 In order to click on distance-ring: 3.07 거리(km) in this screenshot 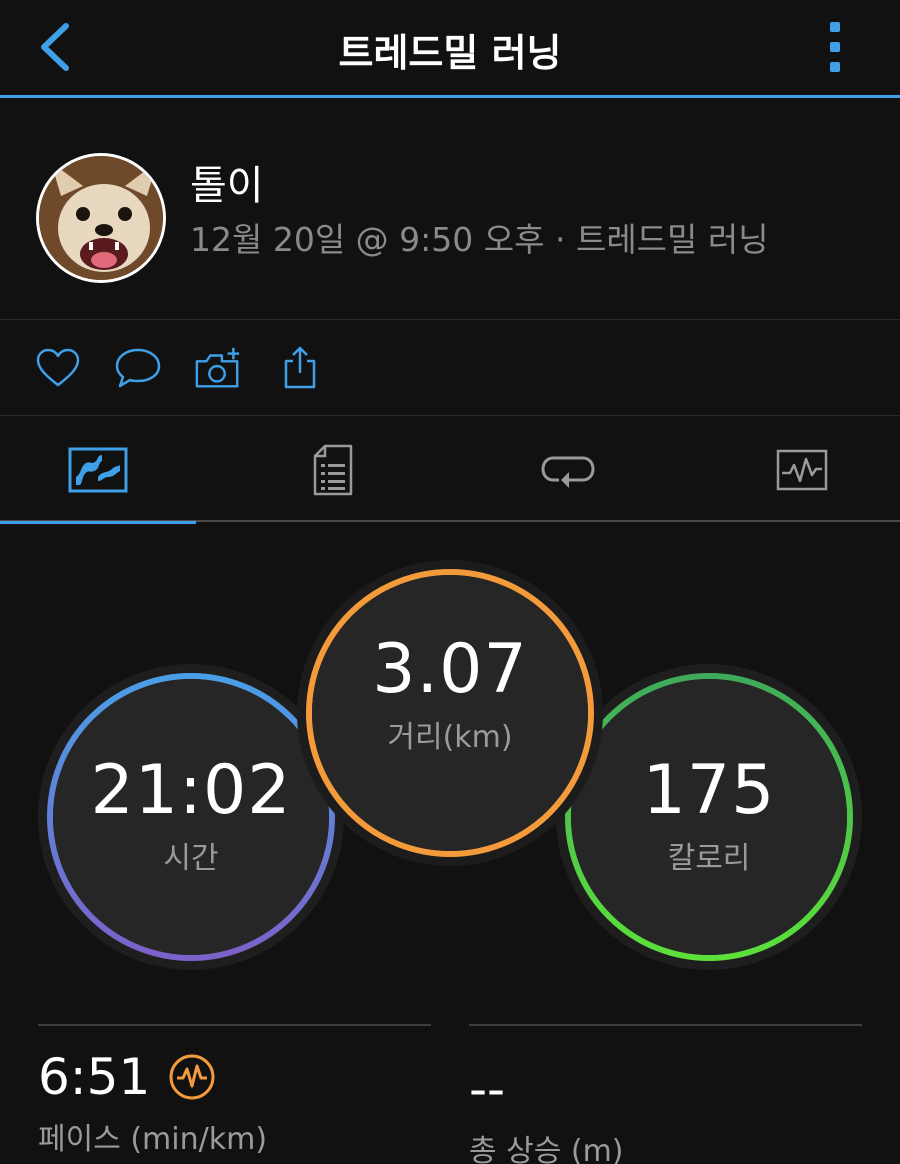, I will do `click(450, 713)`.